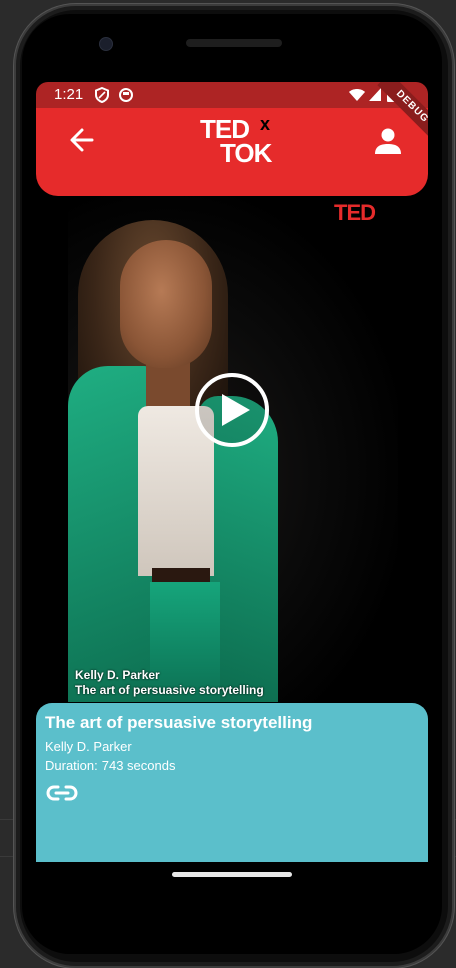 This screenshot has width=456, height=968. What do you see at coordinates (246, 153) in the screenshot?
I see `logo-line2: TOK` at bounding box center [246, 153].